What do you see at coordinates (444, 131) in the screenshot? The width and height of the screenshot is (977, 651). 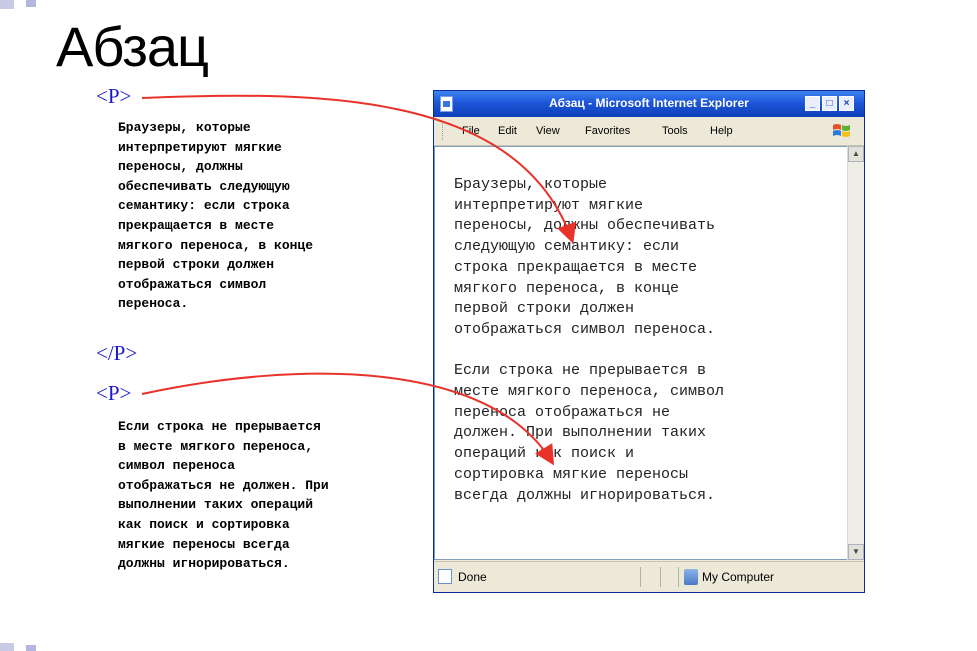 I see `menu-grip` at bounding box center [444, 131].